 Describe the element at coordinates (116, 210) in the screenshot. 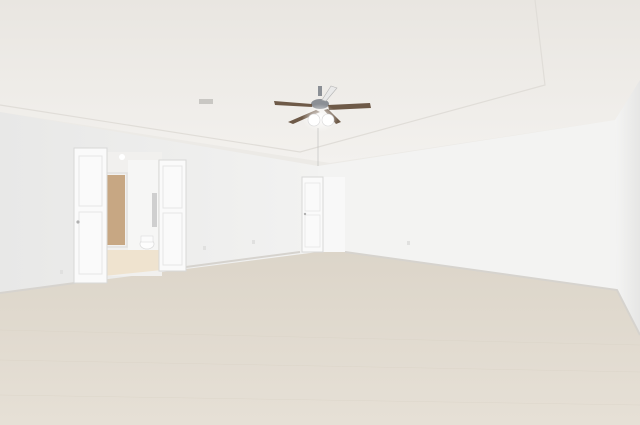

I see `closet-door-wood` at that location.